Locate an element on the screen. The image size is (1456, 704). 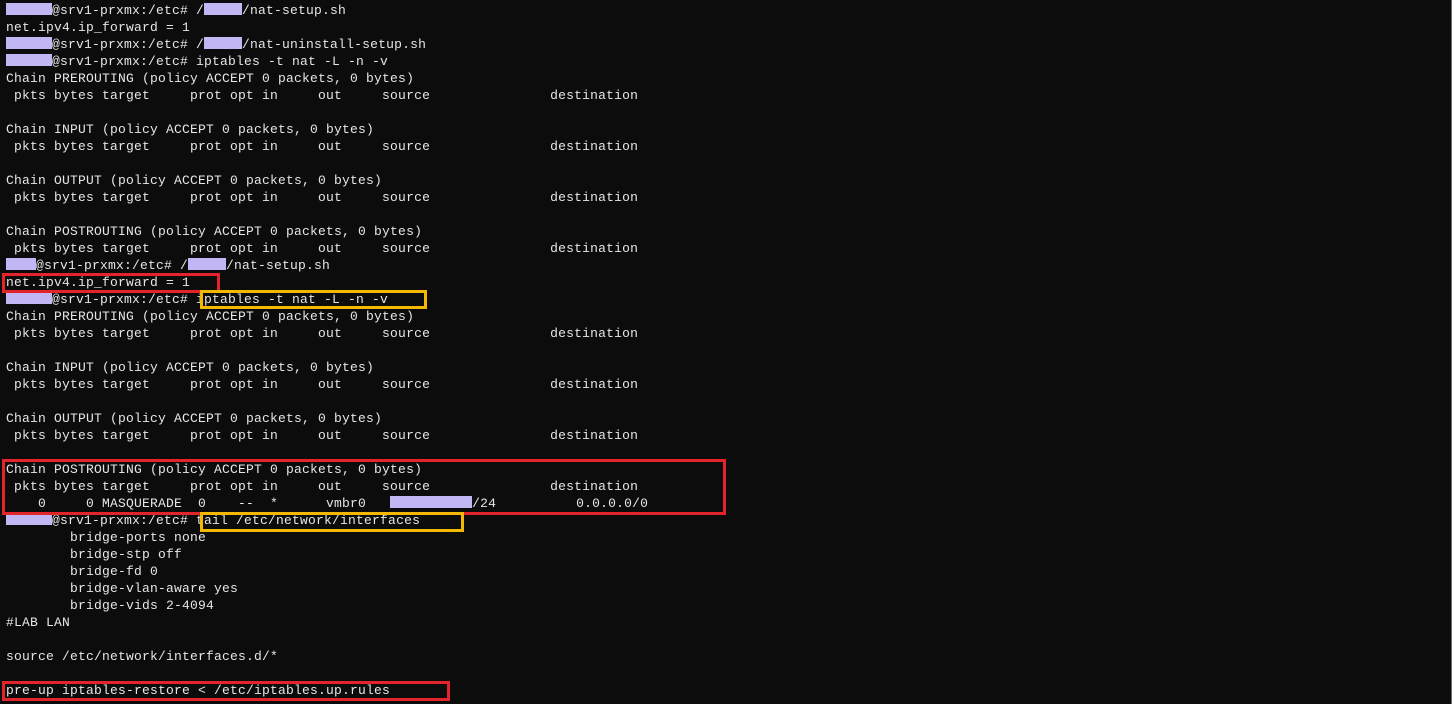
rule-text: /24 0.0.0.0/0 is located at coordinates (560, 503).